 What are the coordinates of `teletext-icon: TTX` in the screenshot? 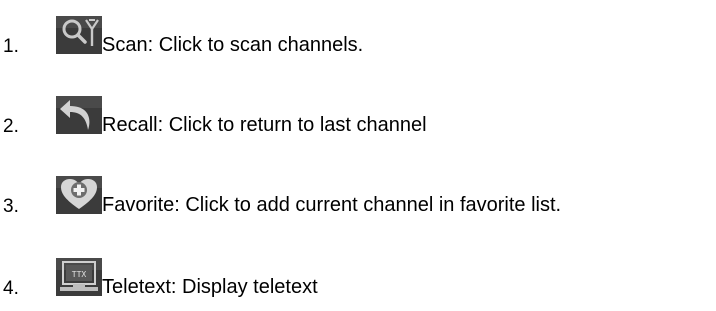 It's located at (79, 277).